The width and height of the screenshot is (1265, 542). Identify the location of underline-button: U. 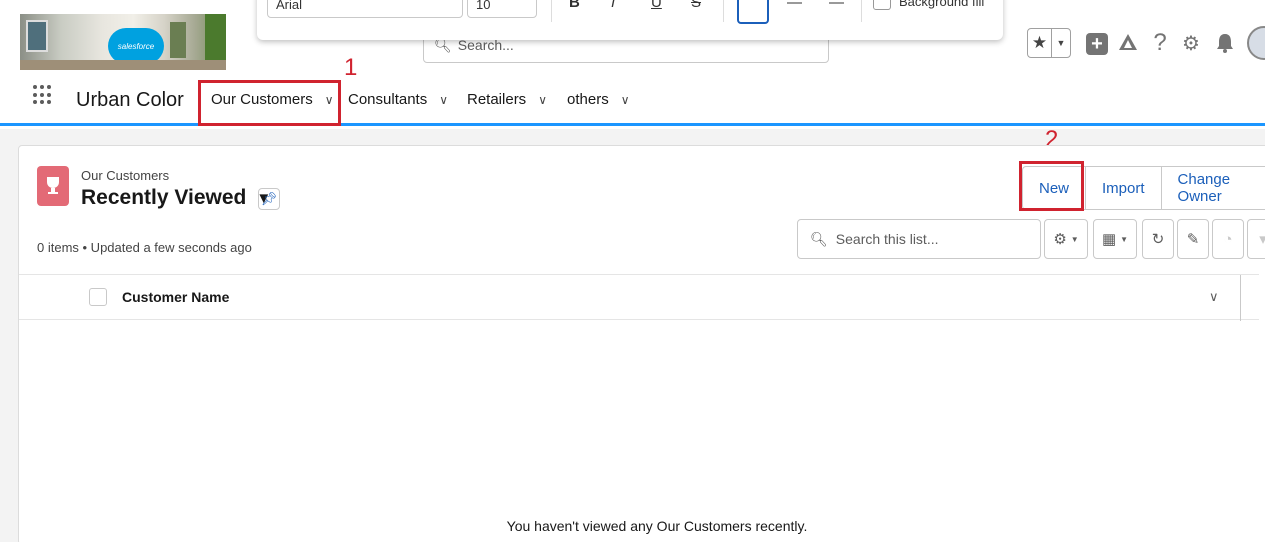
(656, 7).